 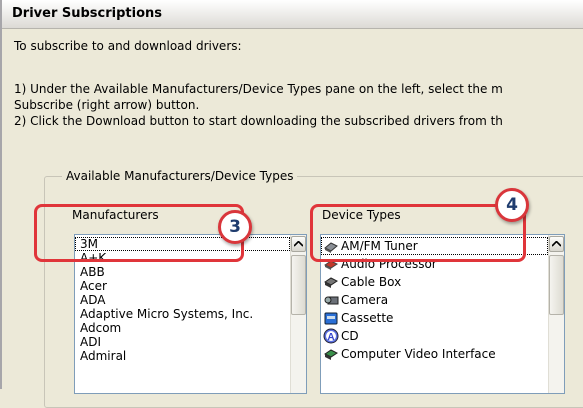 What do you see at coordinates (367, 318) in the screenshot?
I see `device-type-label: Cassette` at bounding box center [367, 318].